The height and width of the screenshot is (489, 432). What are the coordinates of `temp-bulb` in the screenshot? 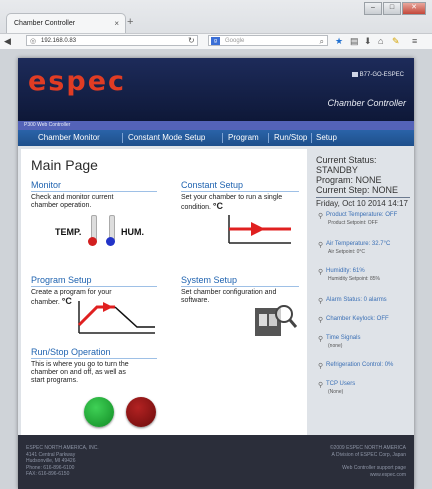 It's located at (92, 241).